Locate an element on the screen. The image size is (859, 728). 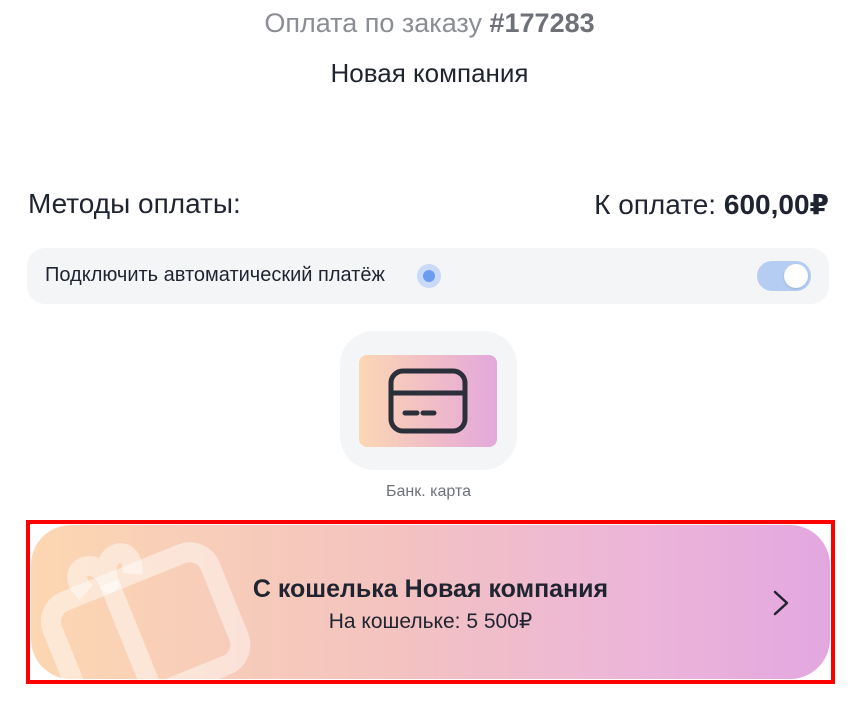
card-image is located at coordinates (428, 401).